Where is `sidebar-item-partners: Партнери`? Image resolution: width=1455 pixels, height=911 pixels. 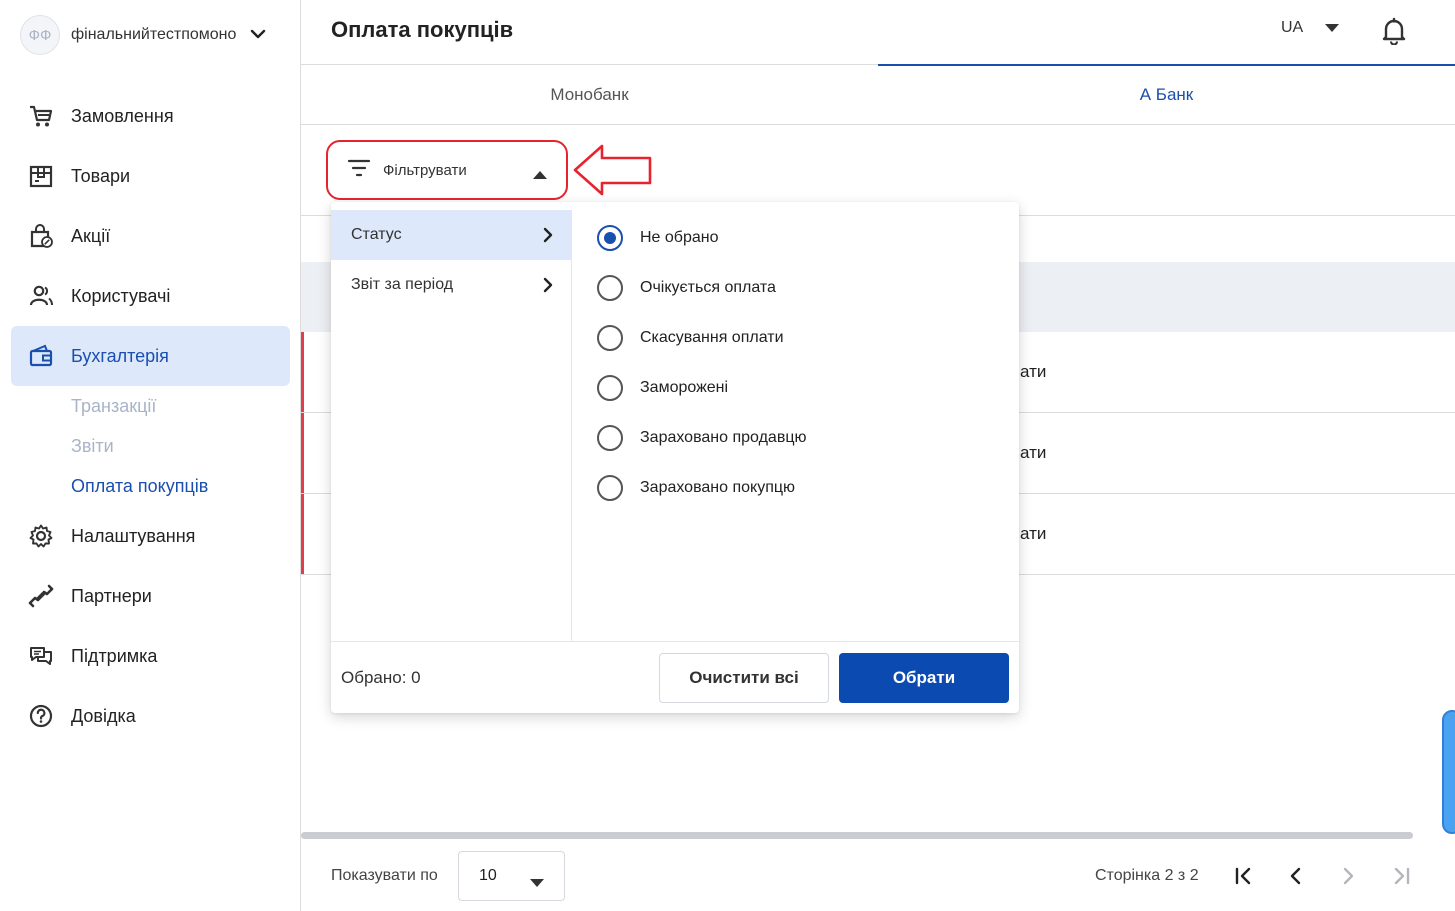 sidebar-item-partners: Партнери is located at coordinates (150, 596).